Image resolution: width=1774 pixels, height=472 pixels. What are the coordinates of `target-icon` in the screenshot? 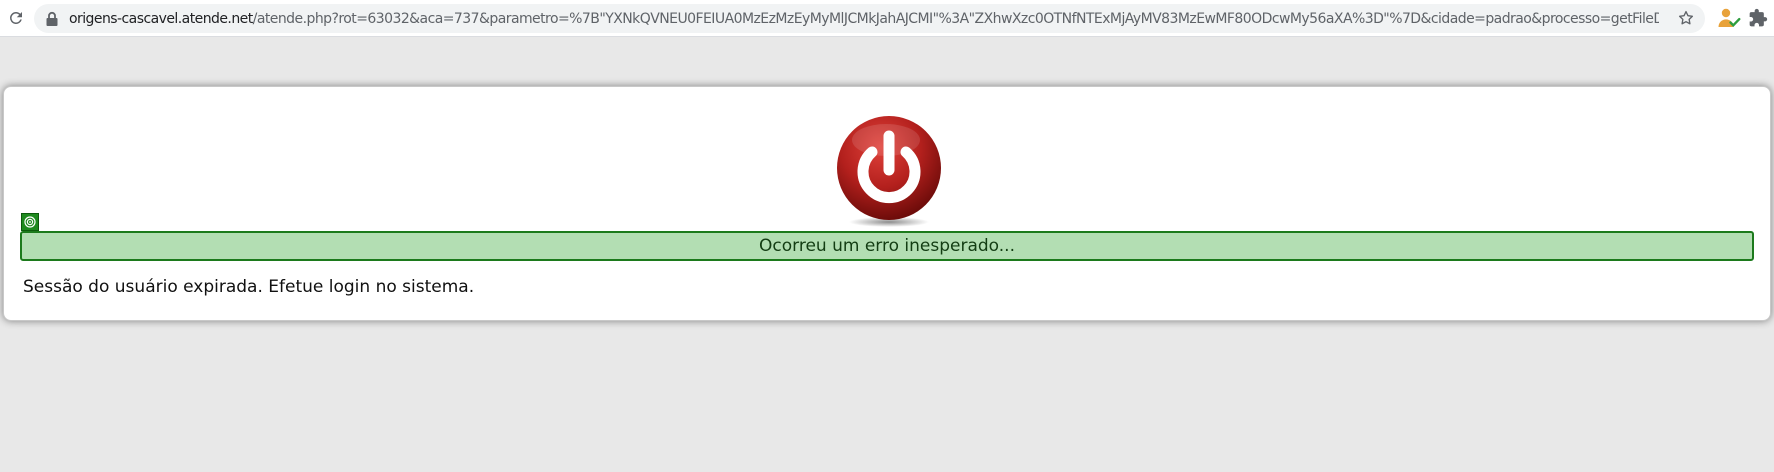 It's located at (30, 222).